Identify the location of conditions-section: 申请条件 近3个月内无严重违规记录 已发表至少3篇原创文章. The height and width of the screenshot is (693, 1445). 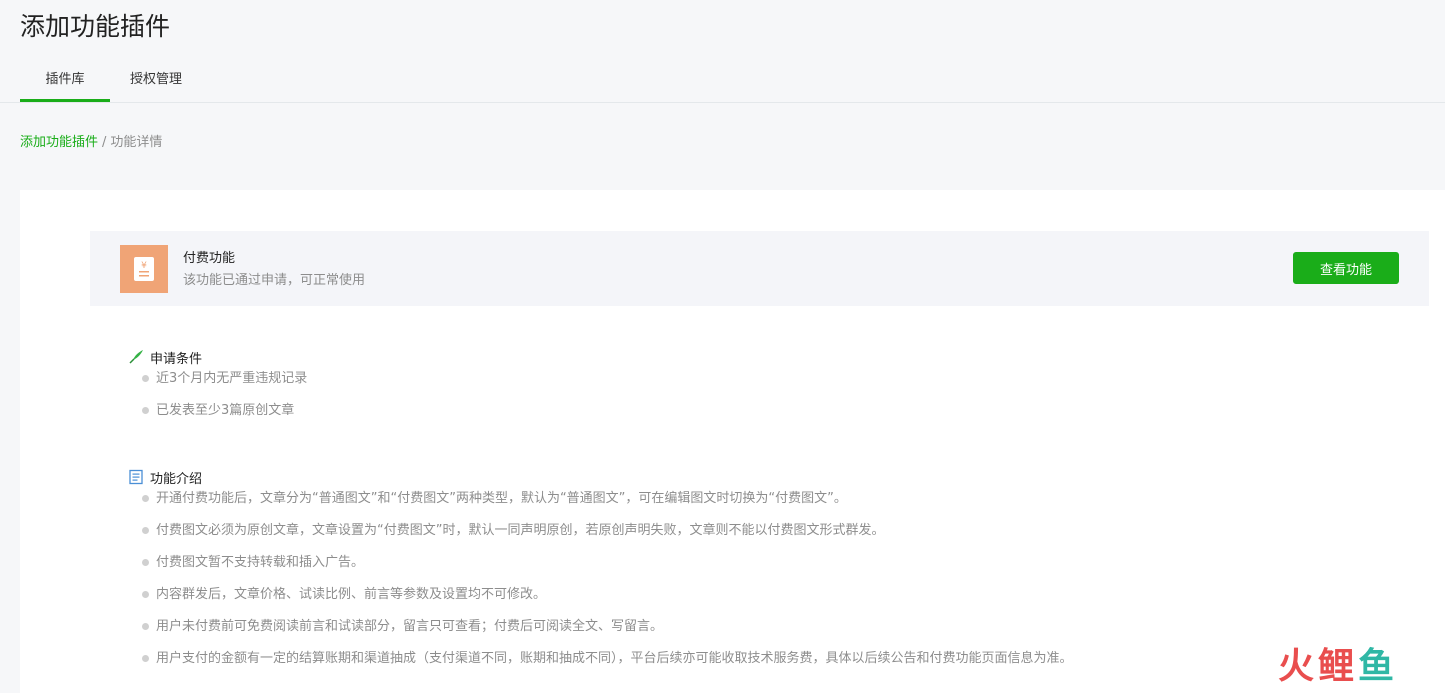
(217, 391).